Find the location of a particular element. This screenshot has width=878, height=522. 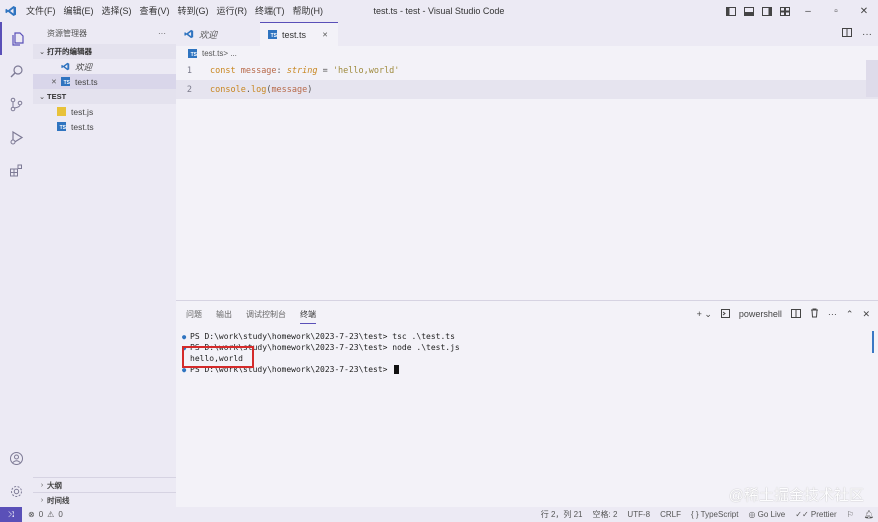

broadcast-icon: ◎ is located at coordinates (752, 514).